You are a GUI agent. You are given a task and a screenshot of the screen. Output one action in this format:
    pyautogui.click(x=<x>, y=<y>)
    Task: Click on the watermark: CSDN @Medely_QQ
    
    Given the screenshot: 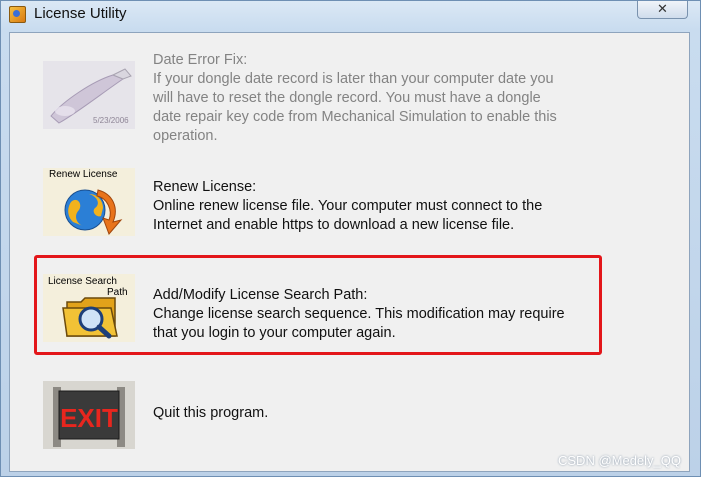 What is the action you would take?
    pyautogui.click(x=620, y=460)
    